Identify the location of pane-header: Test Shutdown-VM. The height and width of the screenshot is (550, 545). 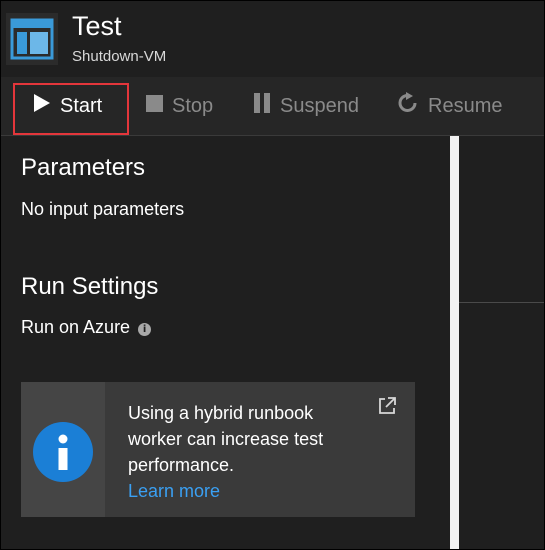
(272, 39).